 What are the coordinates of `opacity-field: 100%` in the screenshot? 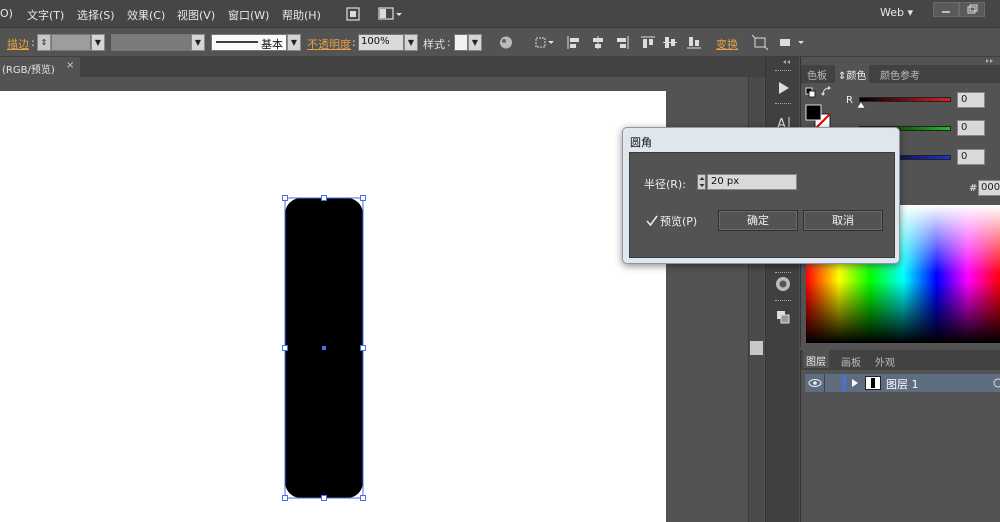 It's located at (381, 42).